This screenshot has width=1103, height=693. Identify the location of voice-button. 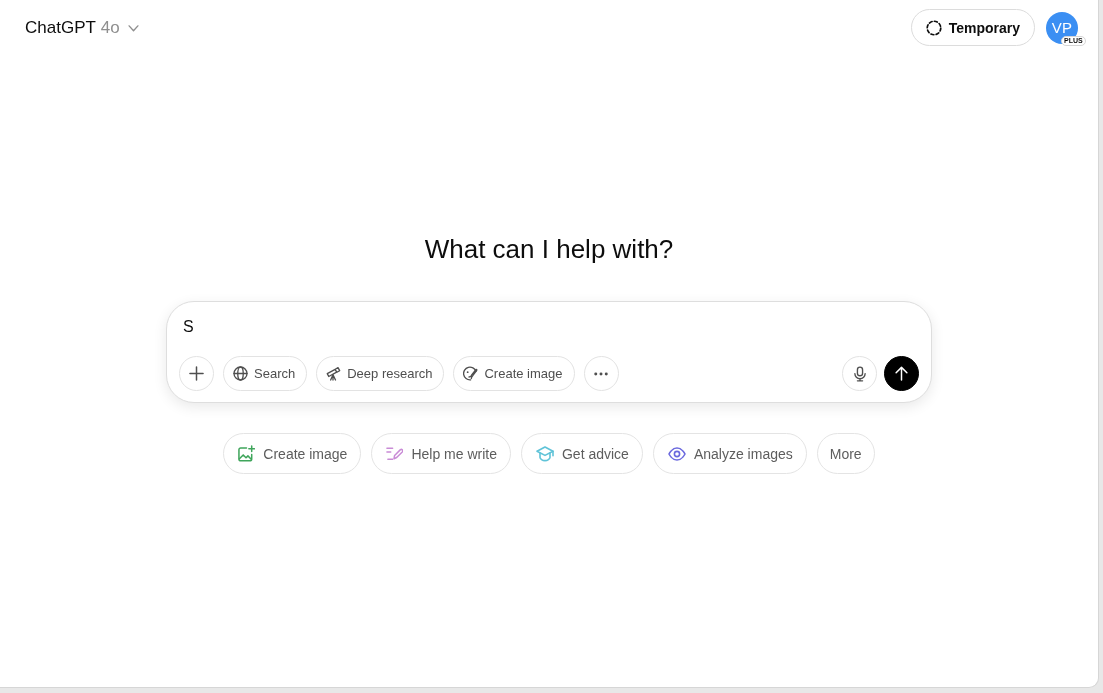
(859, 373).